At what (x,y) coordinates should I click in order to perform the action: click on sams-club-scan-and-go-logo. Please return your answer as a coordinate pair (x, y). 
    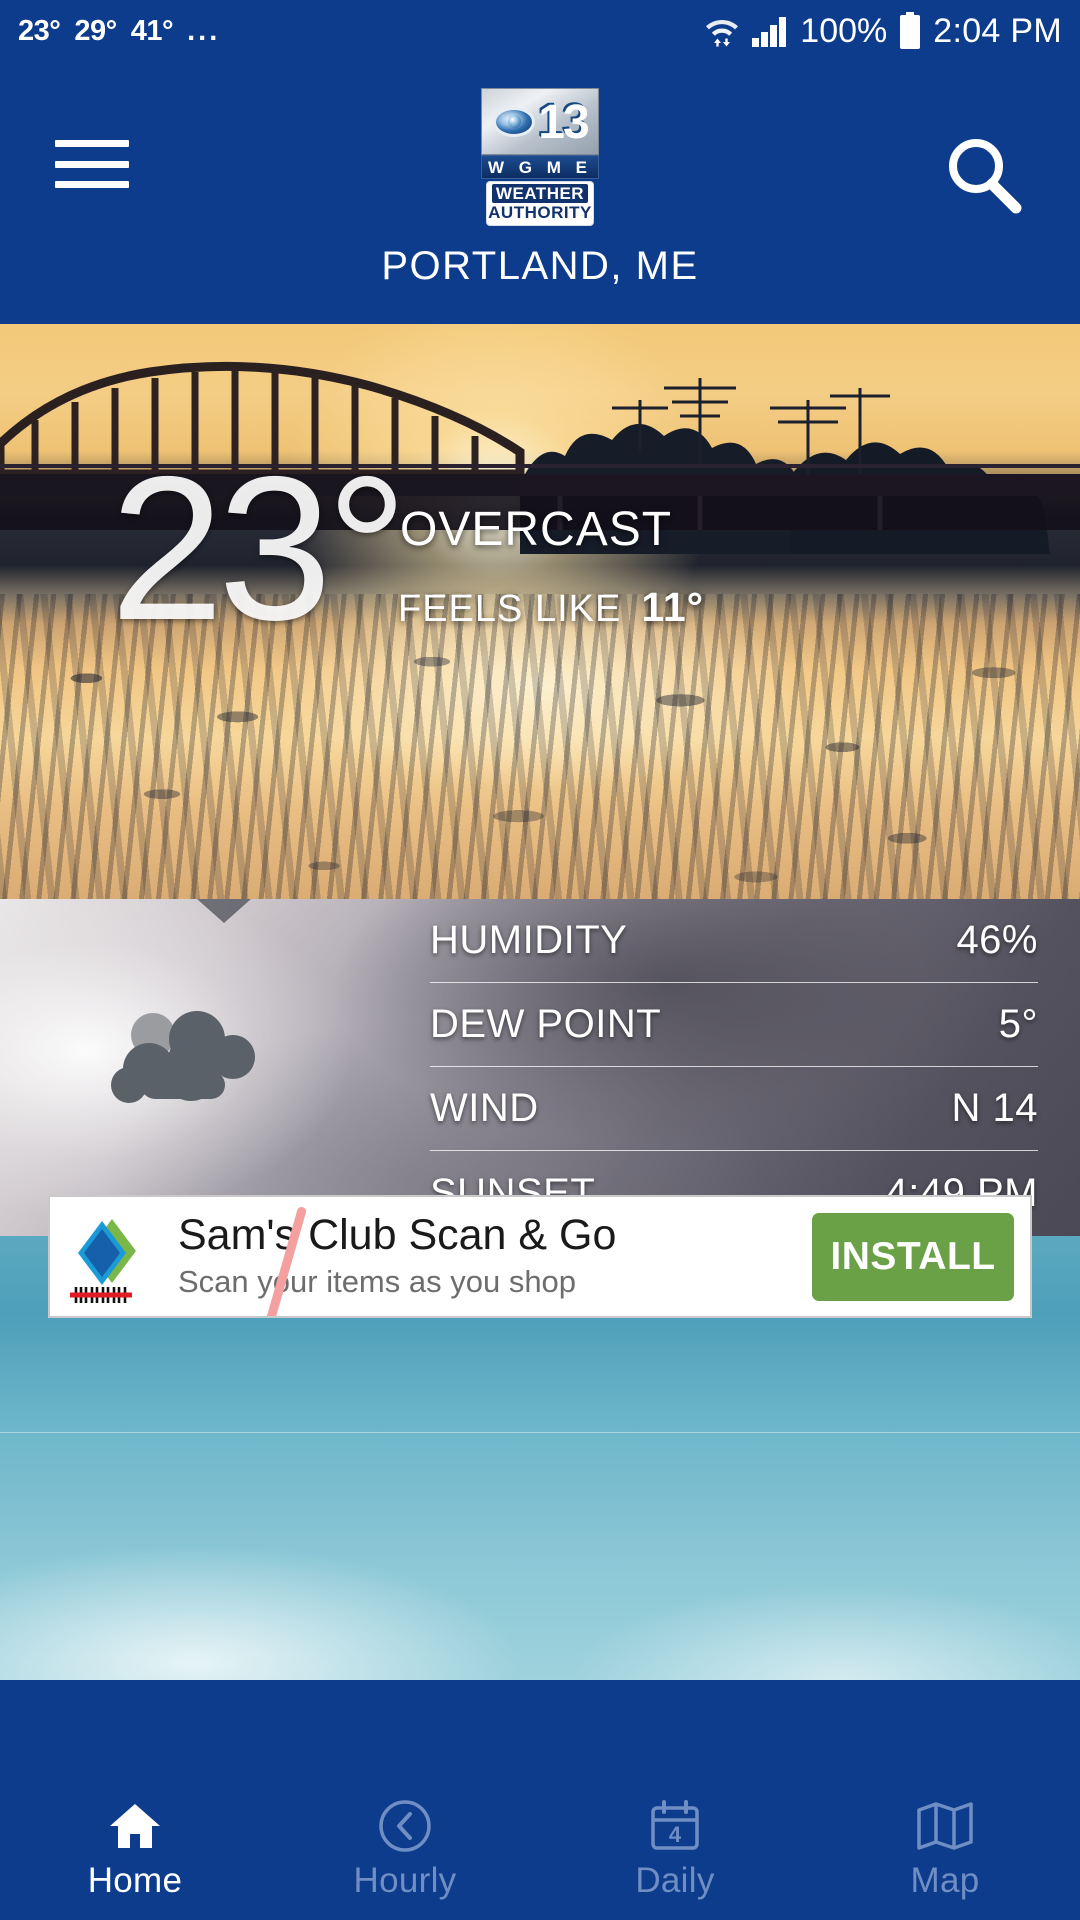
    Looking at the image, I should click on (114, 1257).